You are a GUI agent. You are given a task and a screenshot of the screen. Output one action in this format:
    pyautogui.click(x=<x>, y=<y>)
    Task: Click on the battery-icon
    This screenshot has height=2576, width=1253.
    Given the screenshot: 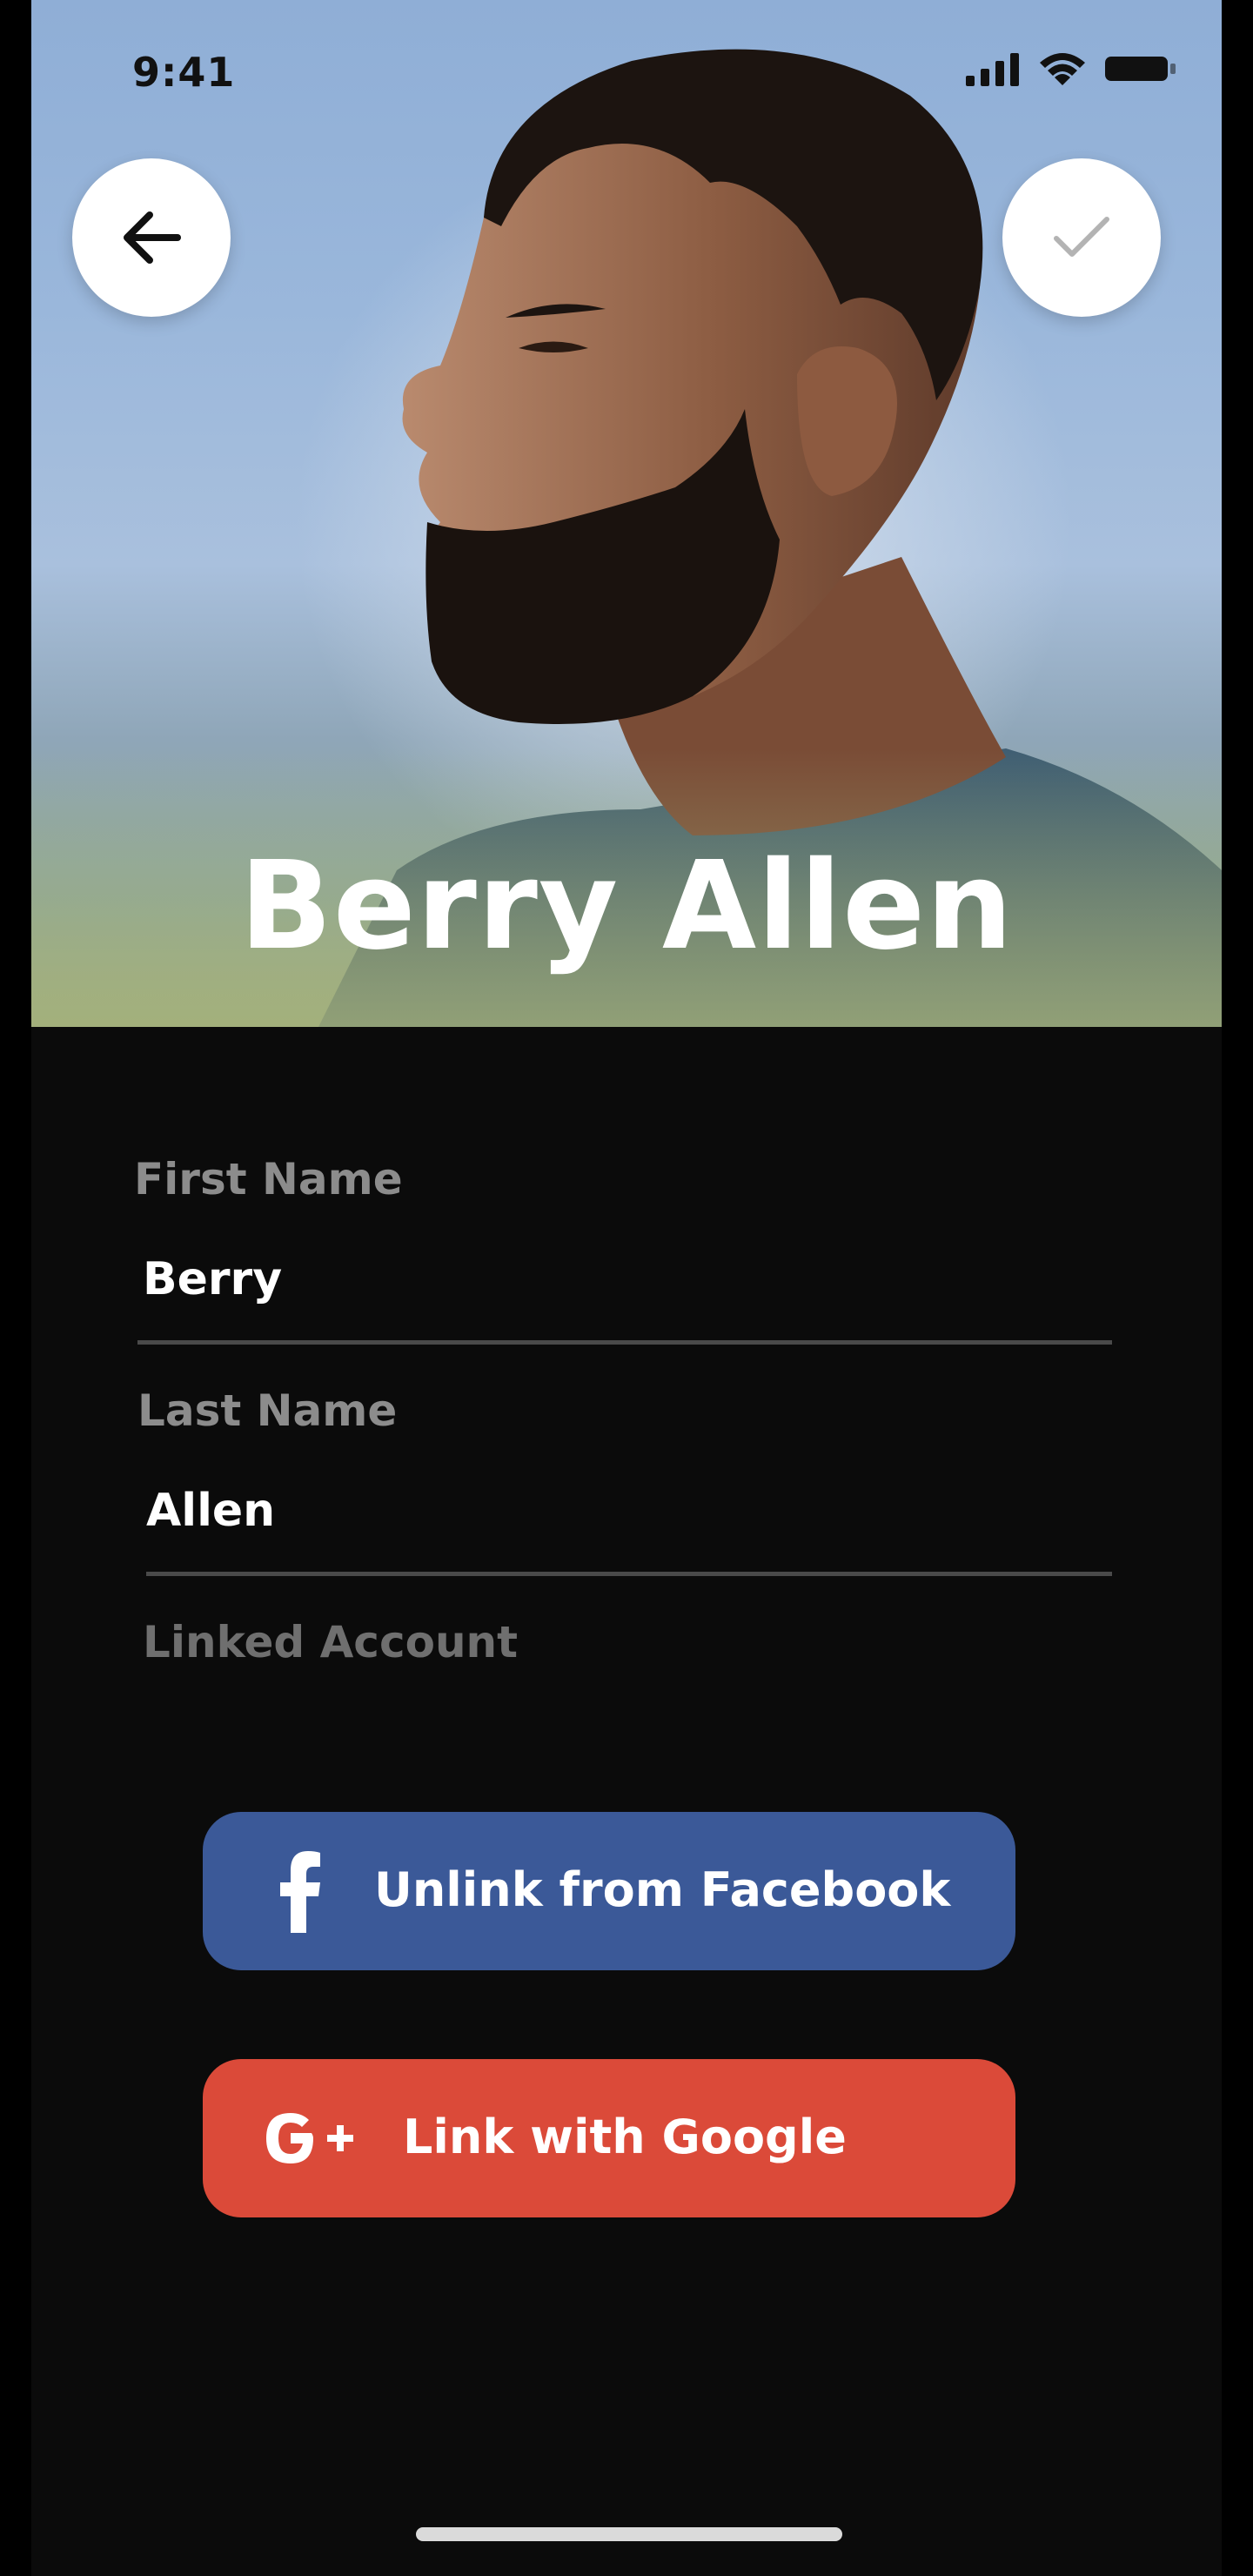 What is the action you would take?
    pyautogui.click(x=1140, y=69)
    